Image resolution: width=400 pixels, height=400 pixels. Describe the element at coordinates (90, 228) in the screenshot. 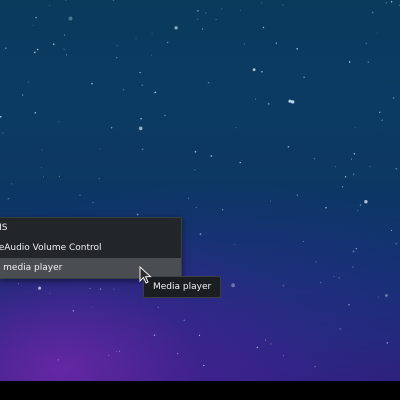

I see `menu-item-ms: MS` at that location.